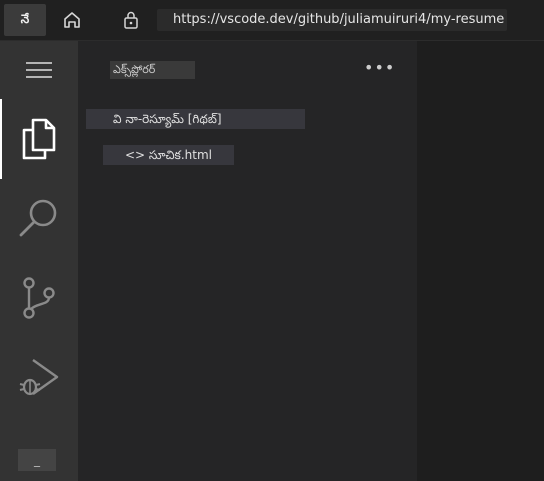 This screenshot has height=481, width=544. I want to click on sidebar-title: ఎక్స్‌ప్లోరర్, so click(152, 70).